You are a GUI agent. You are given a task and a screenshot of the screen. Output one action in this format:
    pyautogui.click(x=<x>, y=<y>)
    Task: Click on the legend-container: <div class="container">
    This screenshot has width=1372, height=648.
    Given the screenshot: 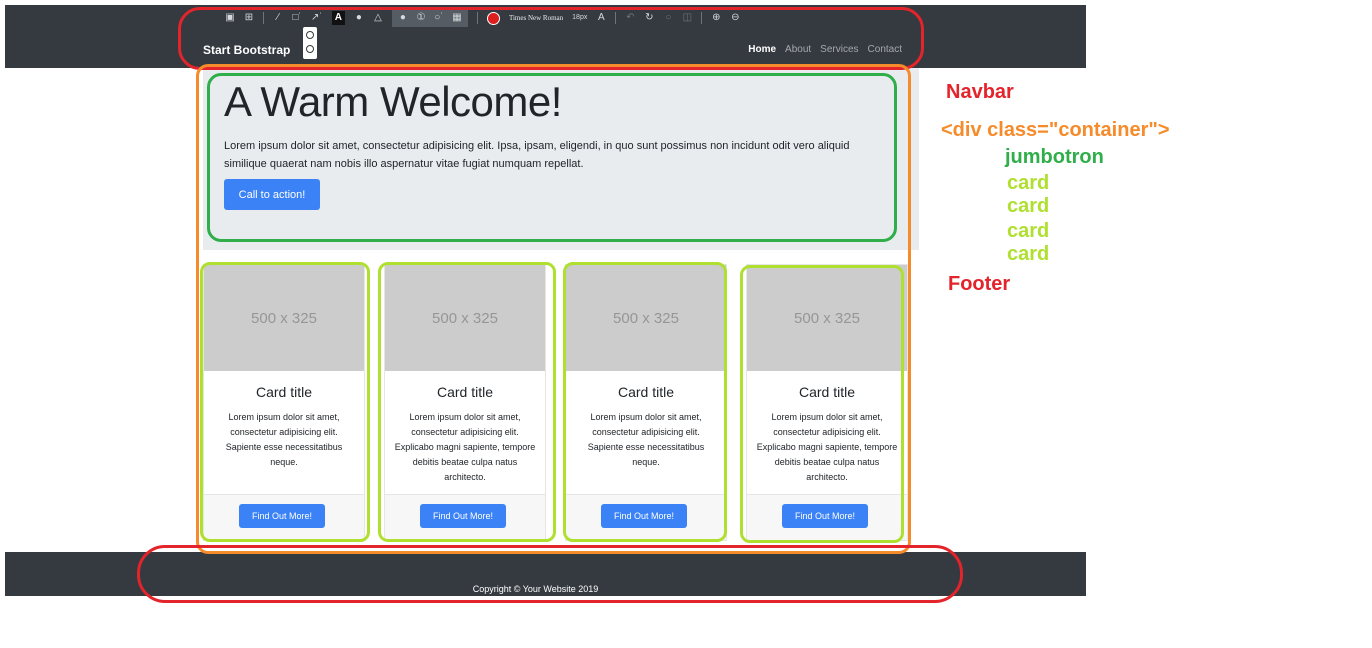 What is the action you would take?
    pyautogui.click(x=1055, y=130)
    